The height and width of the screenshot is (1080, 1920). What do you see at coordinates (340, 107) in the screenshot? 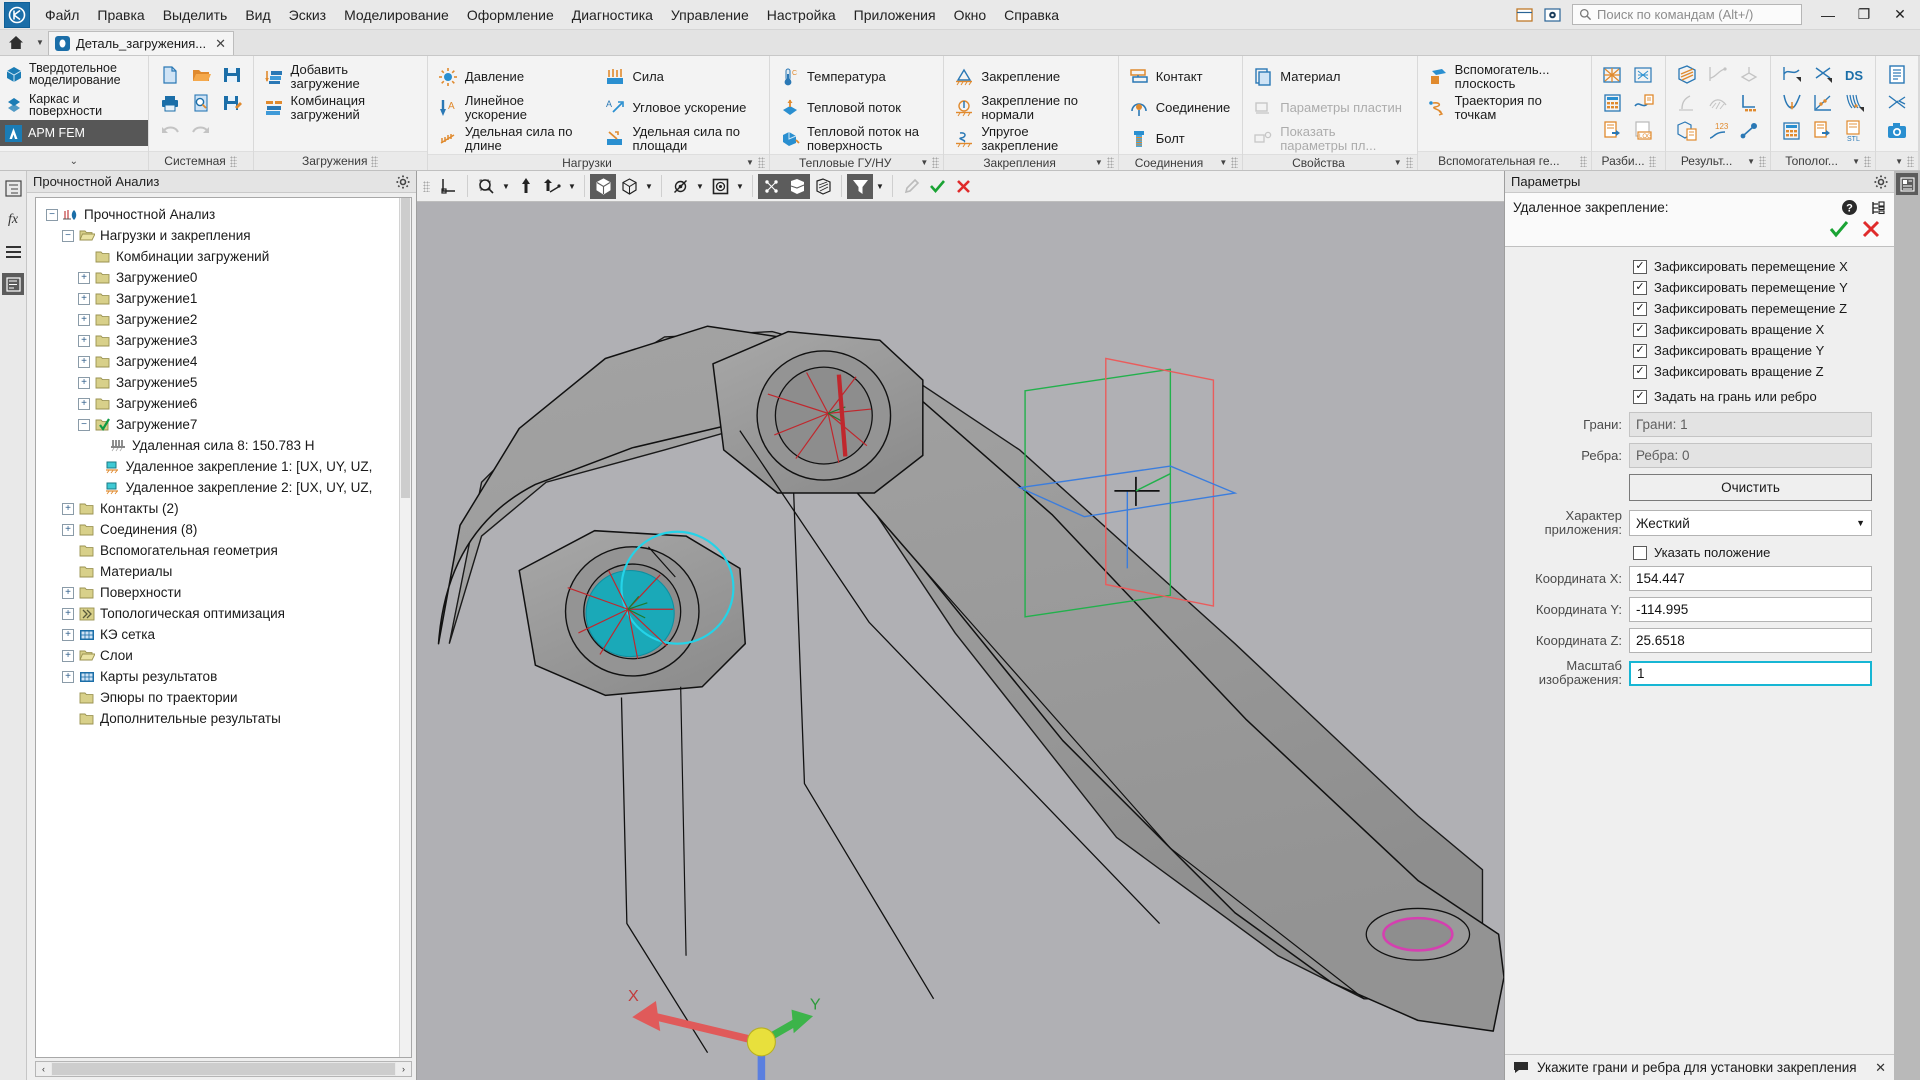
I see `combine-loadcases-button: Комбинация загружений` at bounding box center [340, 107].